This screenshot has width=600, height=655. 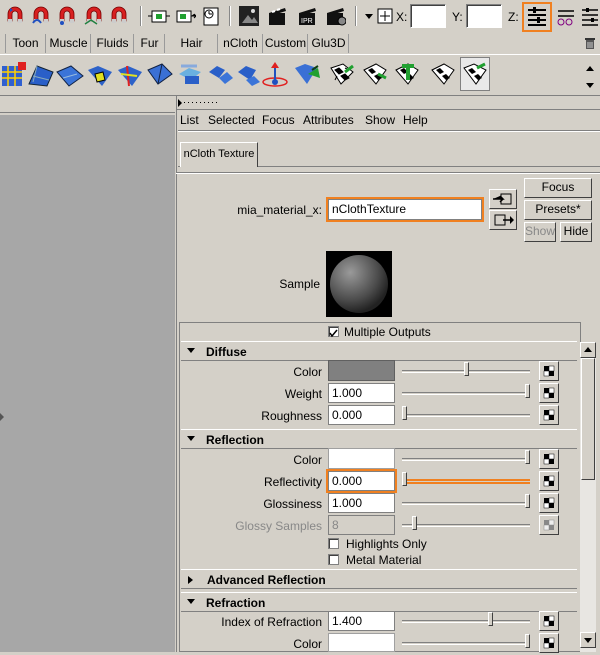 What do you see at coordinates (15, 16) in the screenshot?
I see `select-by-hierarchy-icon` at bounding box center [15, 16].